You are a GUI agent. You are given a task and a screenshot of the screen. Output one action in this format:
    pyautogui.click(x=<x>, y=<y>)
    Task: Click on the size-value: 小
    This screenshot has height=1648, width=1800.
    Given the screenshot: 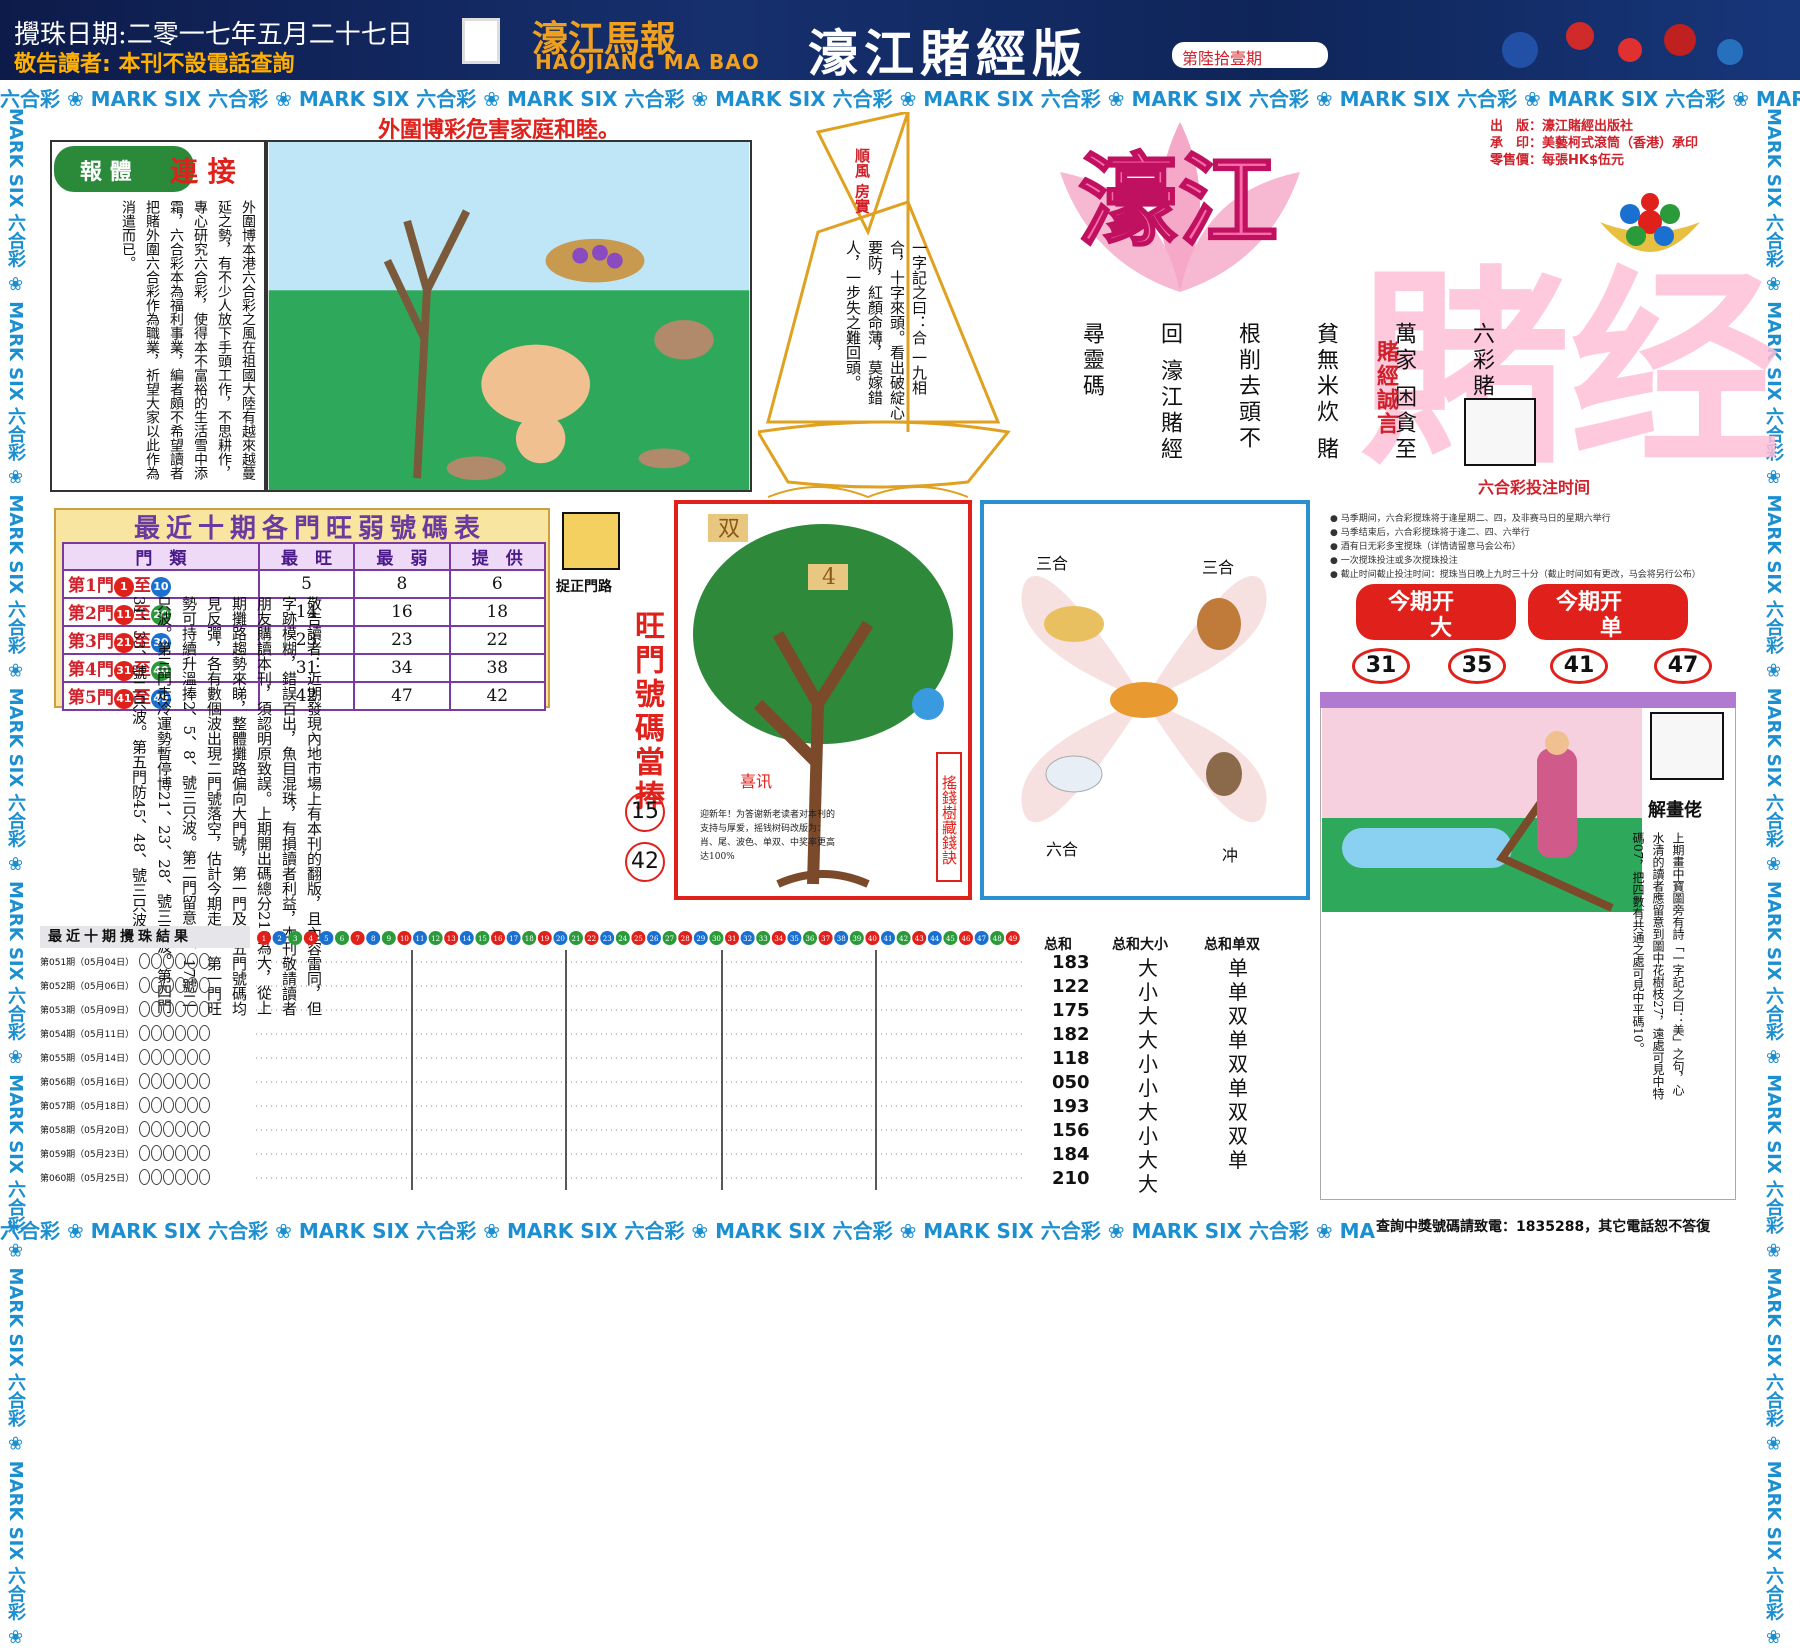 What is the action you would take?
    pyautogui.click(x=1148, y=1064)
    